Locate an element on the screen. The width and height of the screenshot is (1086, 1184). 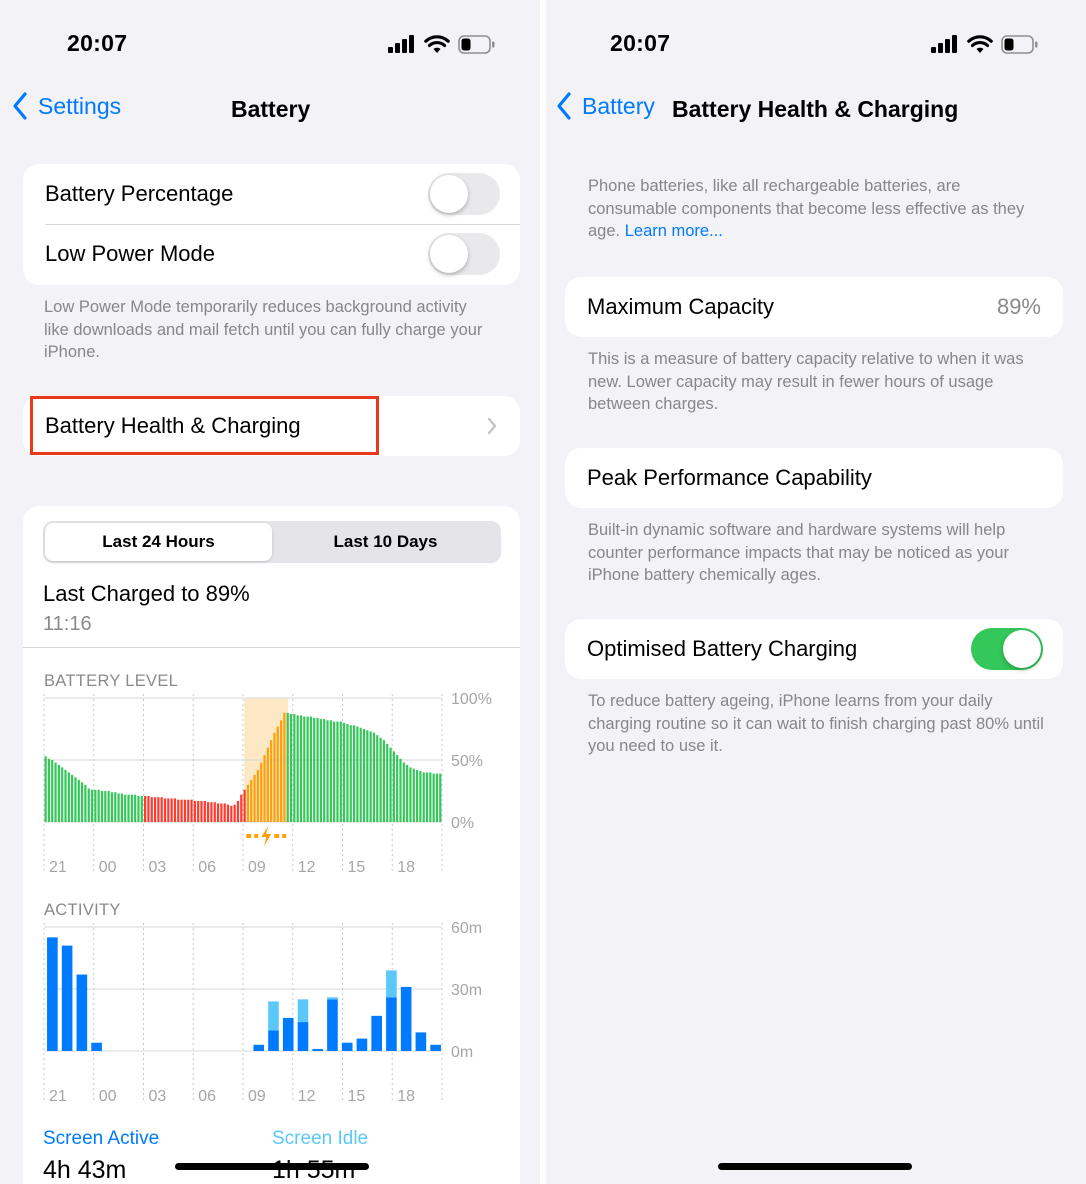
x-tick-label: 09 is located at coordinates (257, 867).